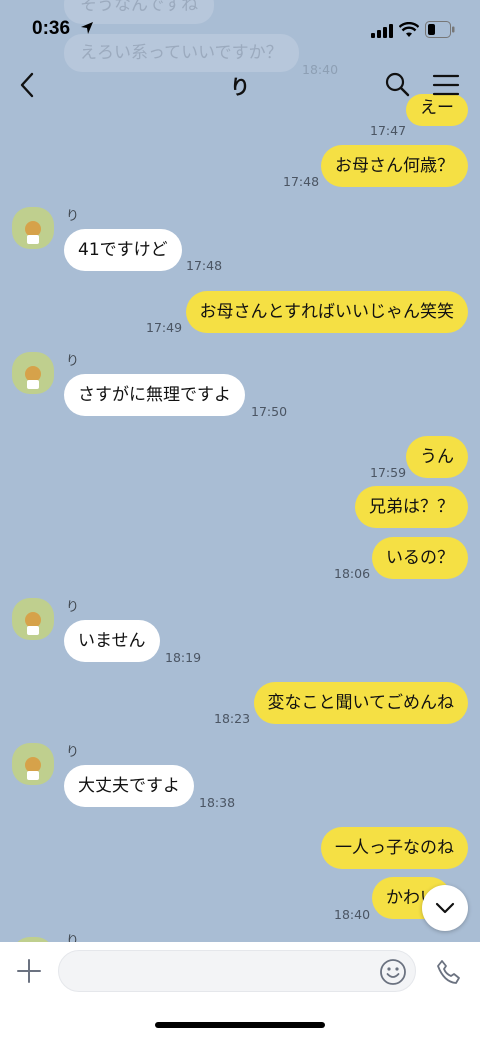 The width and height of the screenshot is (480, 1039). Describe the element at coordinates (411, 507) in the screenshot. I see `my-message-bubble: 兄弟は？？` at that location.